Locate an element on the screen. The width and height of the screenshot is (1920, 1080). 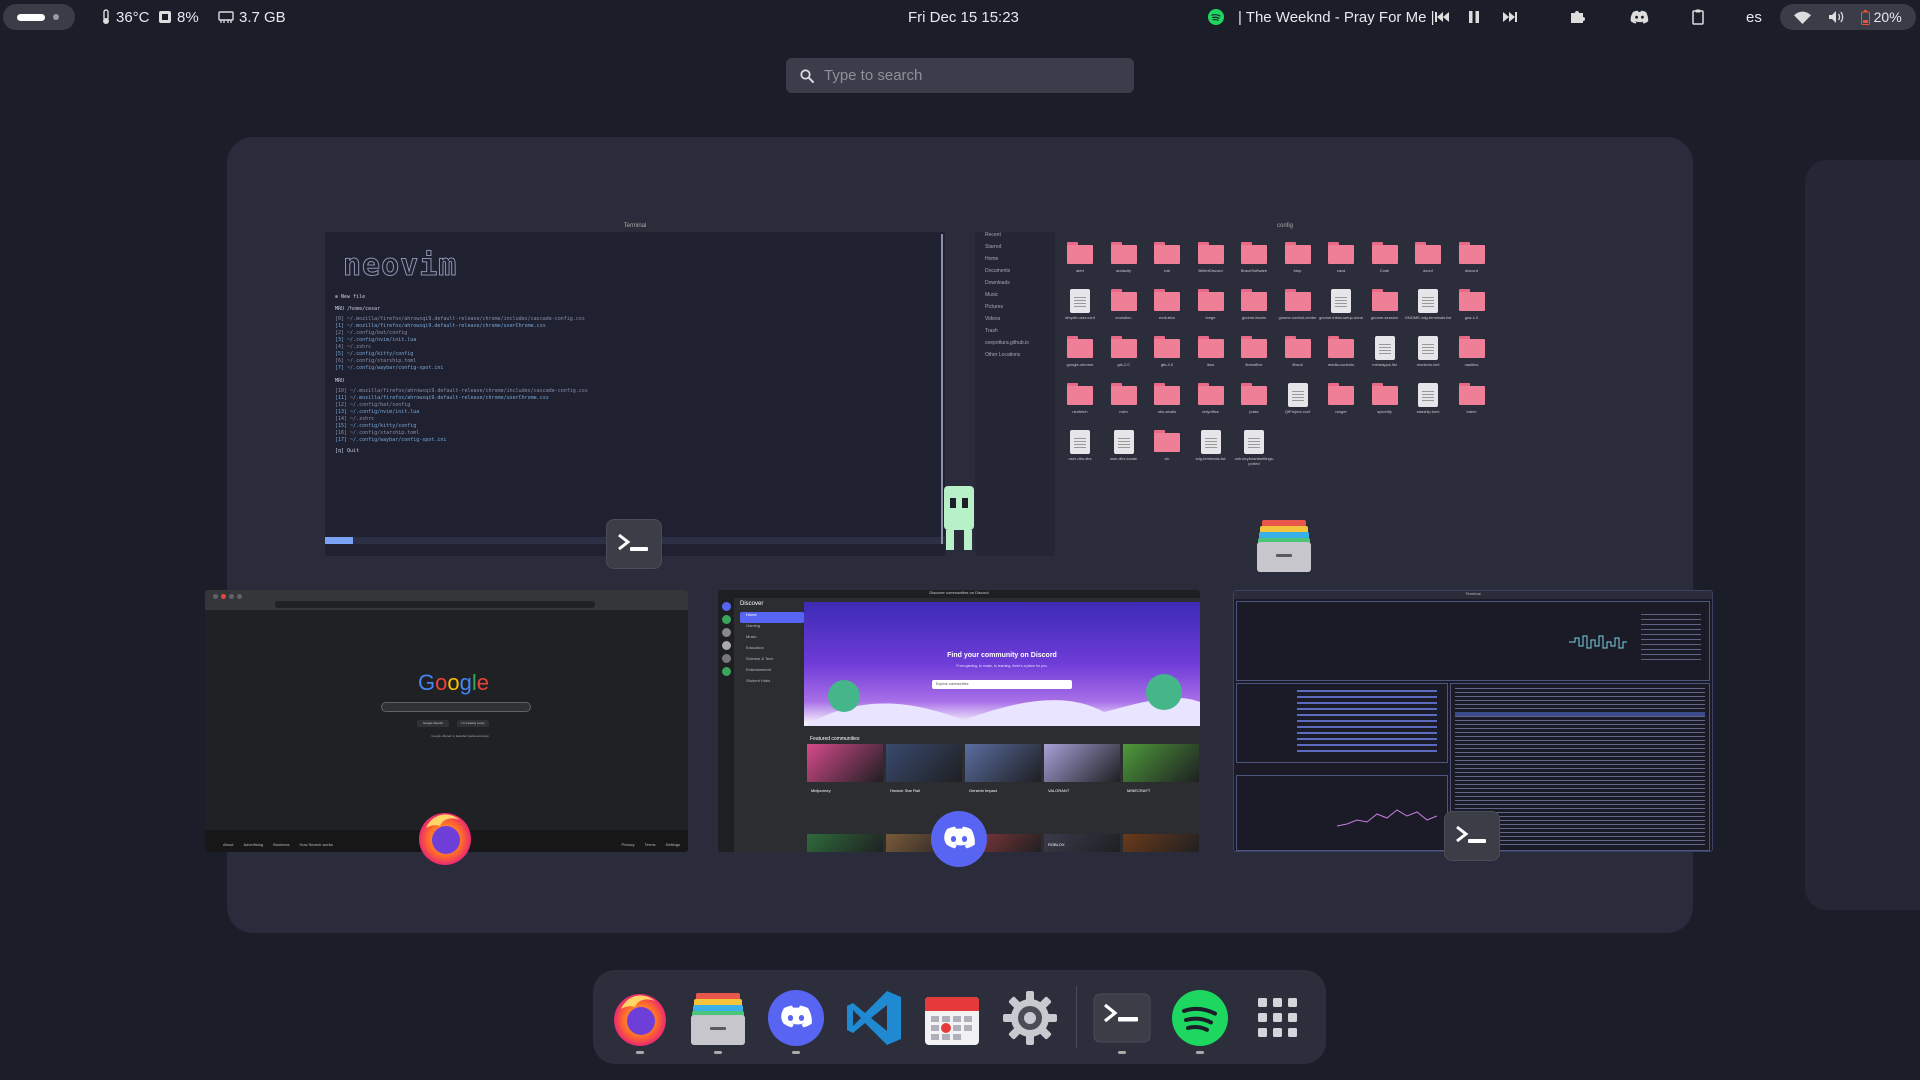
previous-track-button is located at coordinates (1442, 17).